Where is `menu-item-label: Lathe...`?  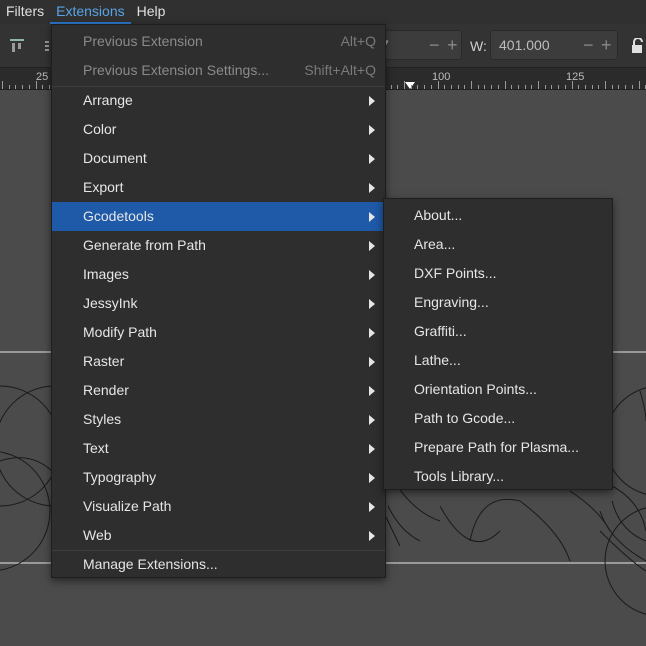
menu-item-label: Lathe... is located at coordinates (437, 360).